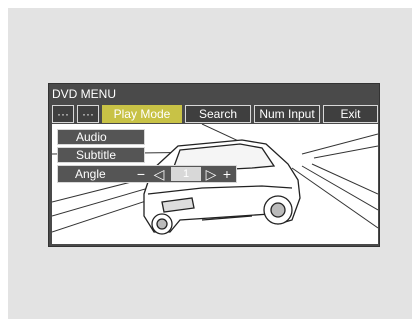 Image resolution: width=420 pixels, height=327 pixels. Describe the element at coordinates (211, 174) in the screenshot. I see `angle-right-arrow-icon: ▷` at that location.